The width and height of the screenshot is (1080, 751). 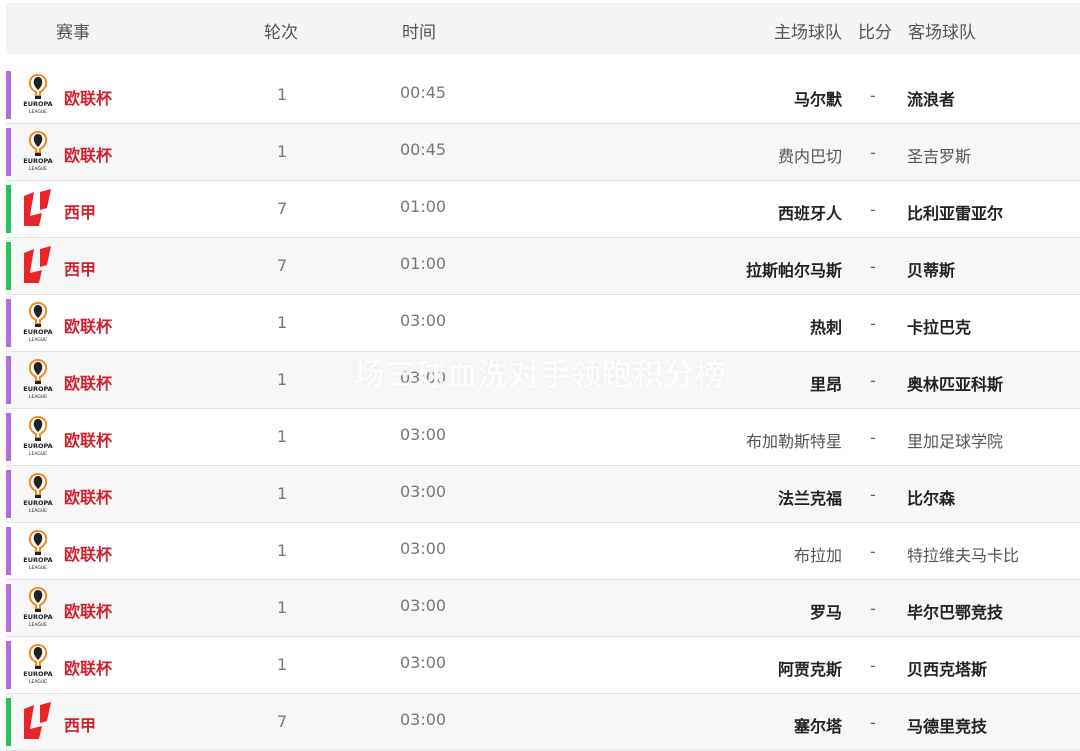 What do you see at coordinates (543, 209) in the screenshot?
I see `match-row: 西甲 7 01:00 西班牙人 - 比利亚雷亚尔` at bounding box center [543, 209].